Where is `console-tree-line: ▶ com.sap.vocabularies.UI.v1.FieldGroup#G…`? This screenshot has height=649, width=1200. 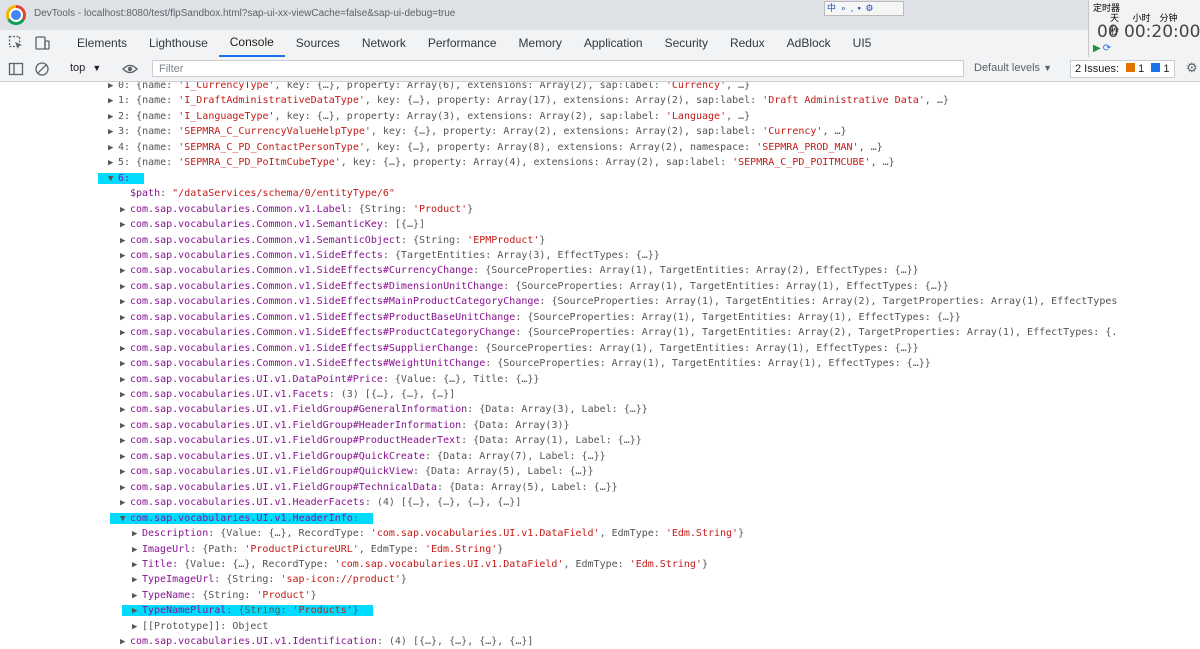
console-tree-line: ▶ com.sap.vocabularies.UI.v1.FieldGroup#G… is located at coordinates (600, 409).